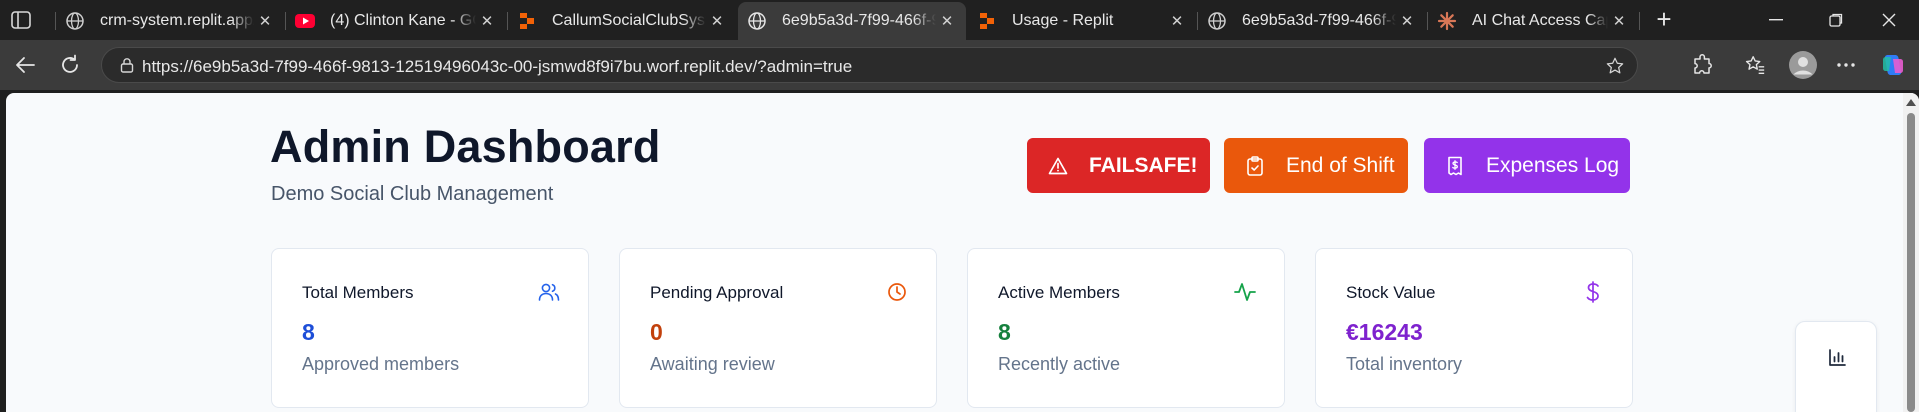 The width and height of the screenshot is (1919, 412). Describe the element at coordinates (1059, 364) in the screenshot. I see `stat-note: Recently active` at that location.